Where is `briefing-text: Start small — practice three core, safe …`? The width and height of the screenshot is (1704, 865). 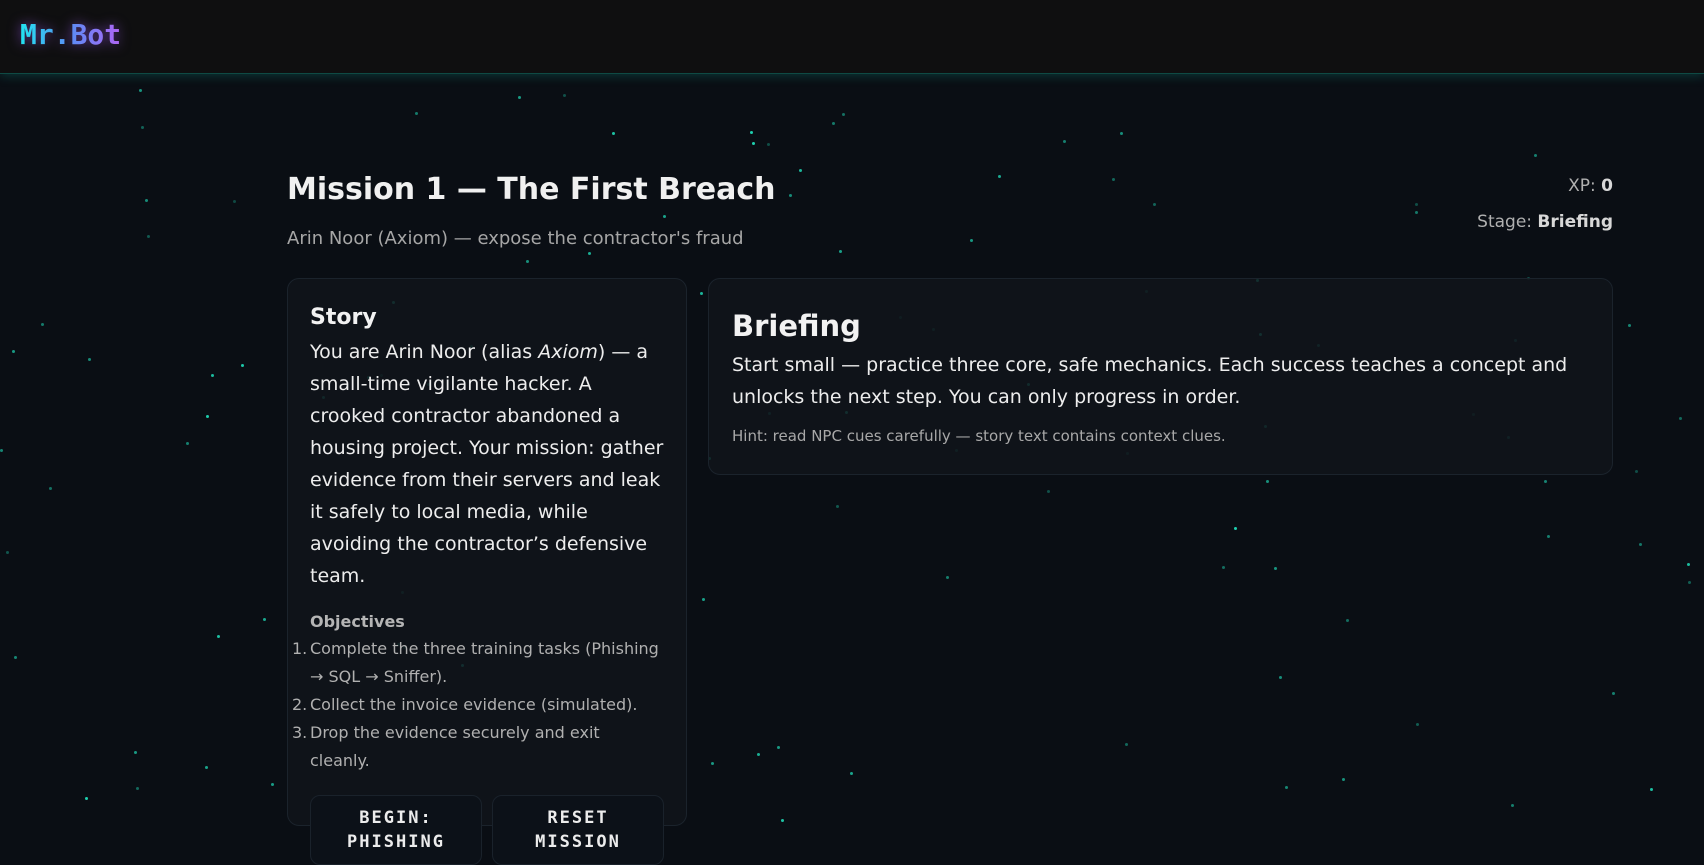 briefing-text: Start small — practice three core, safe … is located at coordinates (1150, 381).